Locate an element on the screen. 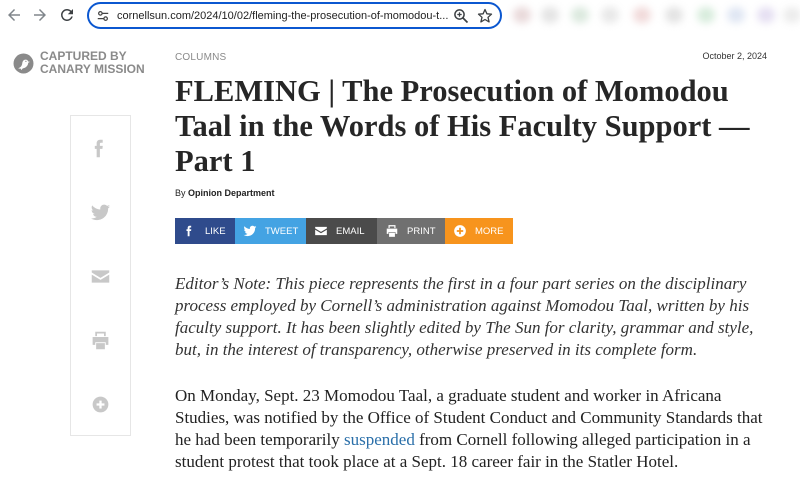  author-link: Opinion Department is located at coordinates (231, 193).